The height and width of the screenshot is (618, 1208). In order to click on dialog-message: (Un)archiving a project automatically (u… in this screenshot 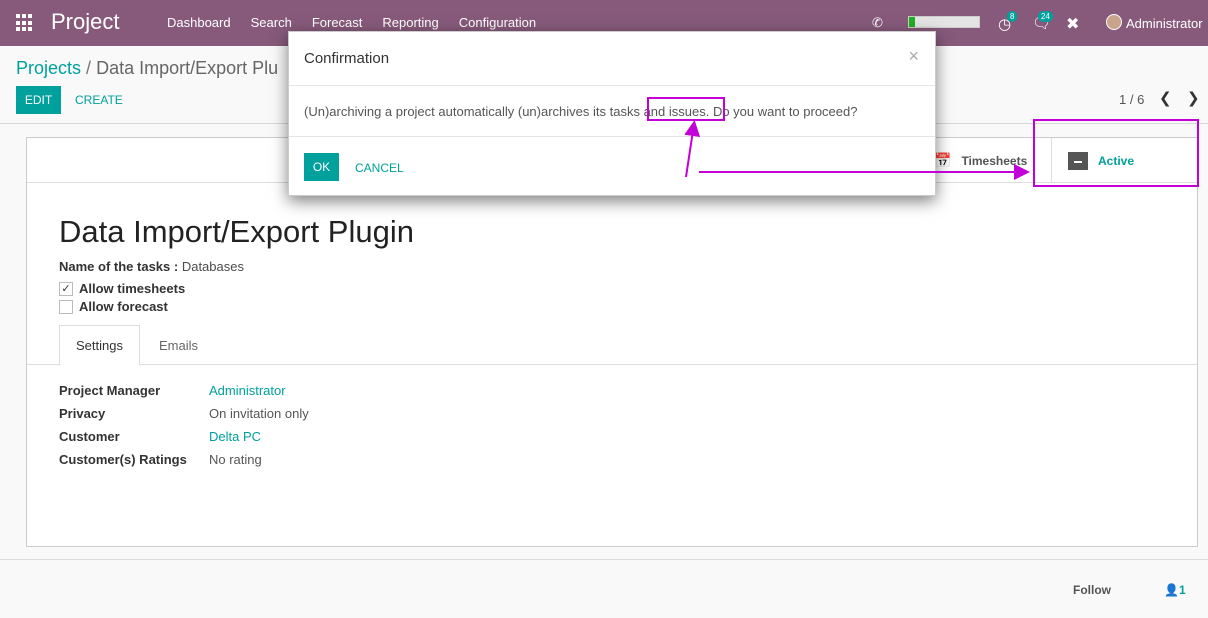, I will do `click(581, 111)`.